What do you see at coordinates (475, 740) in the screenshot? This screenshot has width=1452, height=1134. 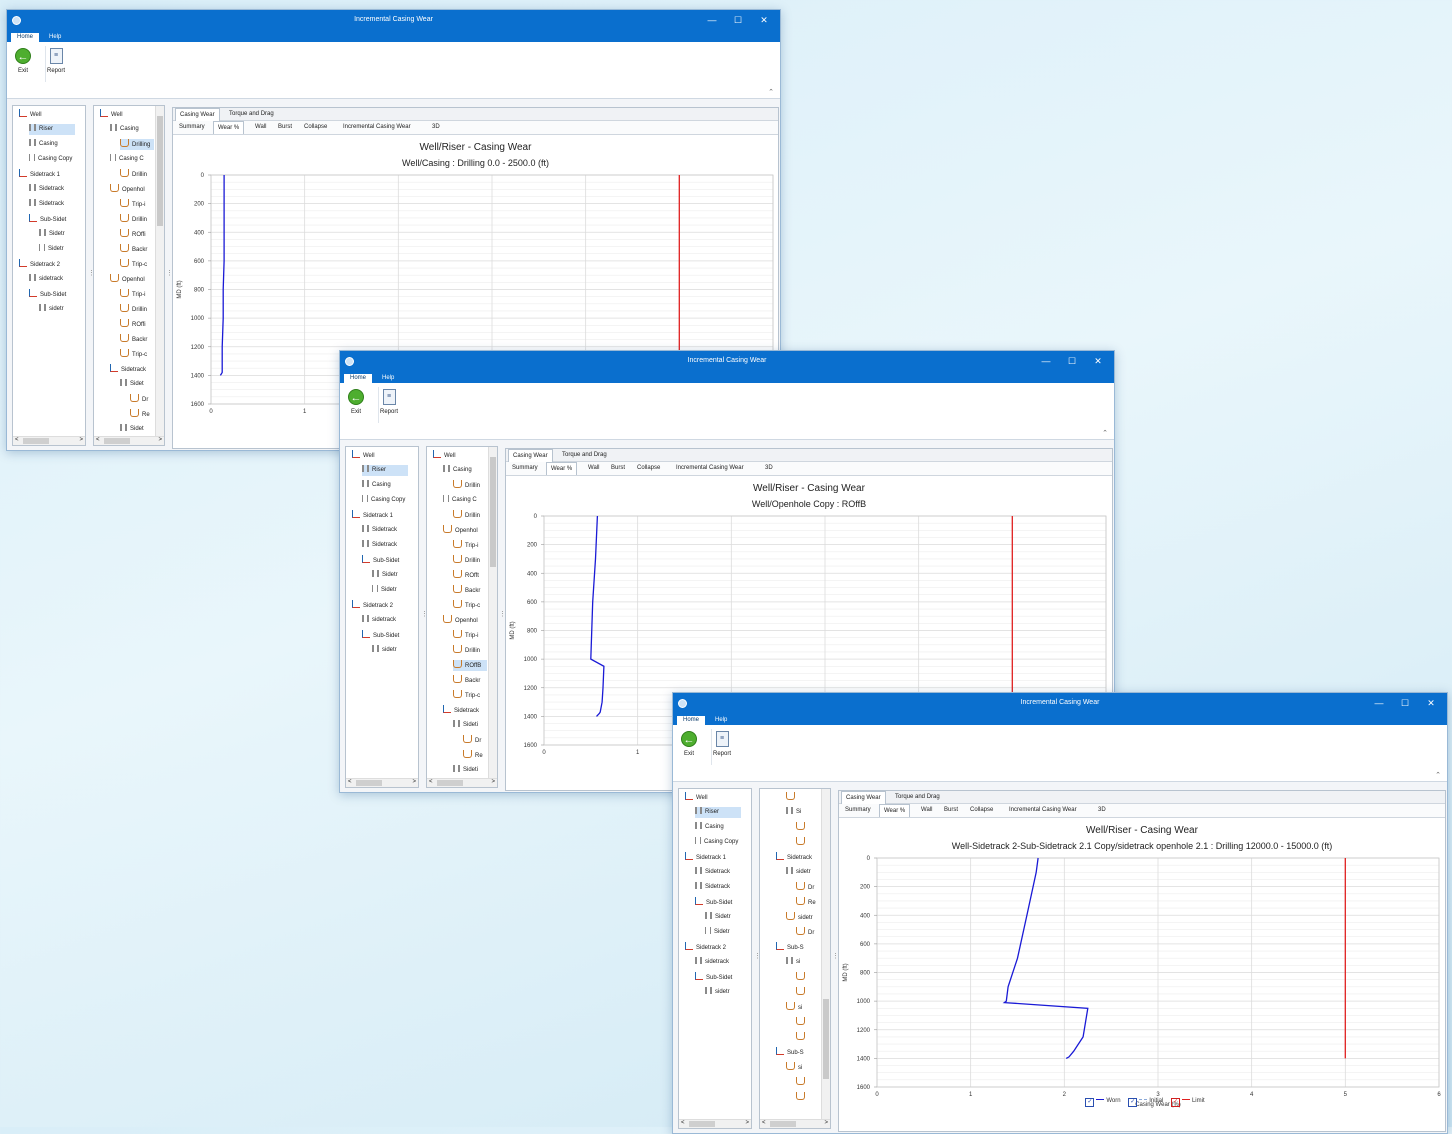 I see `tree-item: Dr` at bounding box center [475, 740].